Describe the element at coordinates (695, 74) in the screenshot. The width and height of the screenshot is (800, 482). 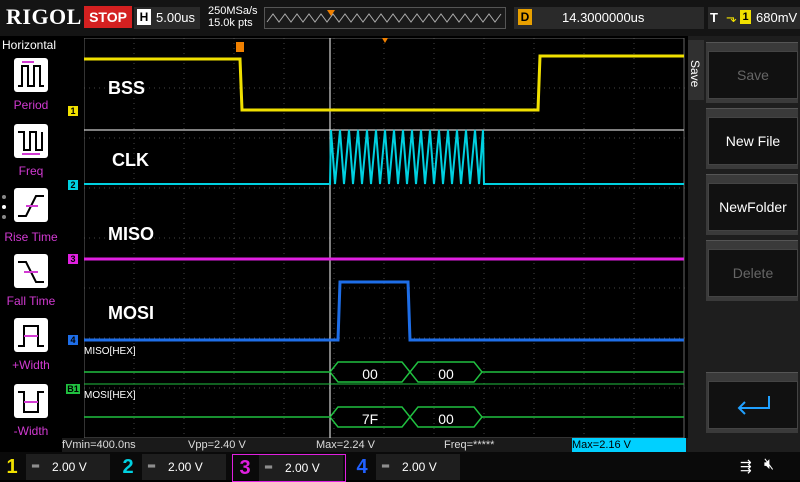
I see `menu-tab-label: Save` at that location.